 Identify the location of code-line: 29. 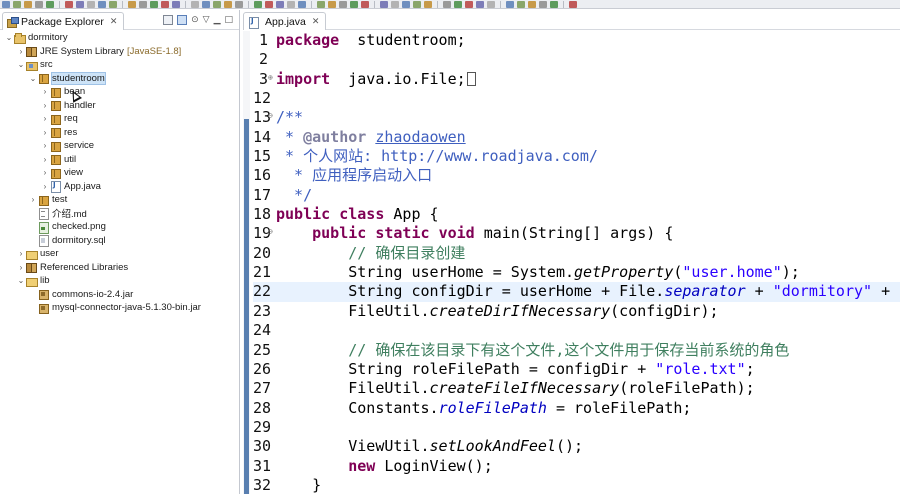
(576, 427).